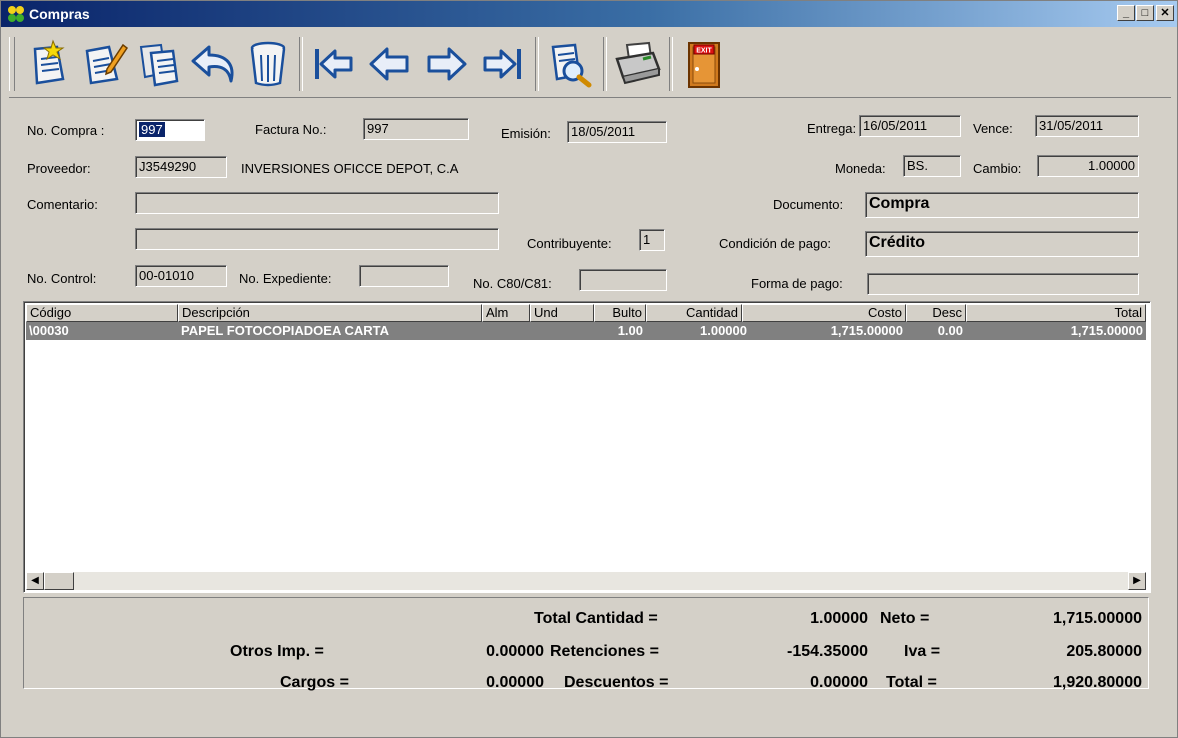 The width and height of the screenshot is (1178, 738). I want to click on delete-button, so click(268, 64).